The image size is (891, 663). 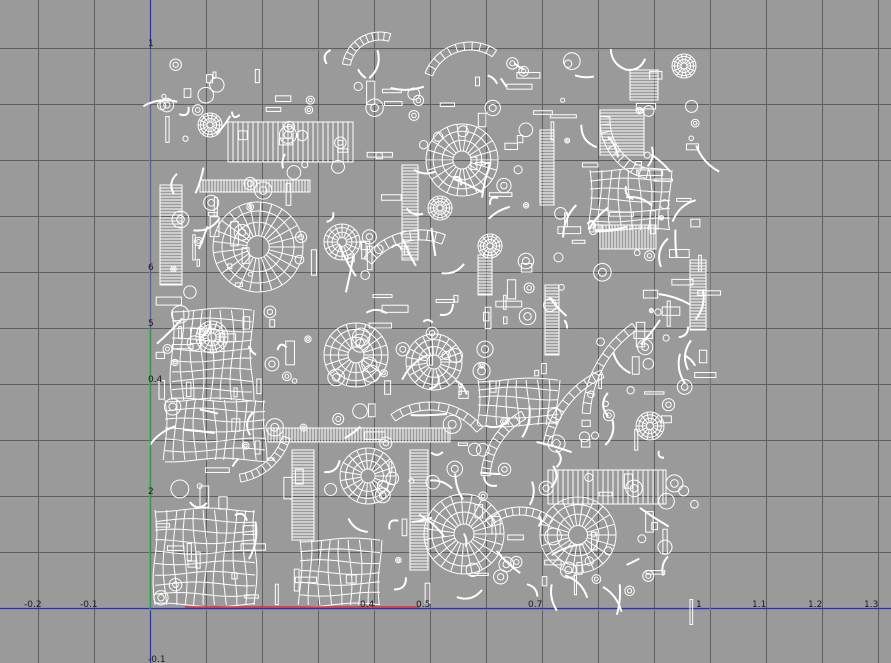 I want to click on v-tick-label: 5, so click(x=151, y=324).